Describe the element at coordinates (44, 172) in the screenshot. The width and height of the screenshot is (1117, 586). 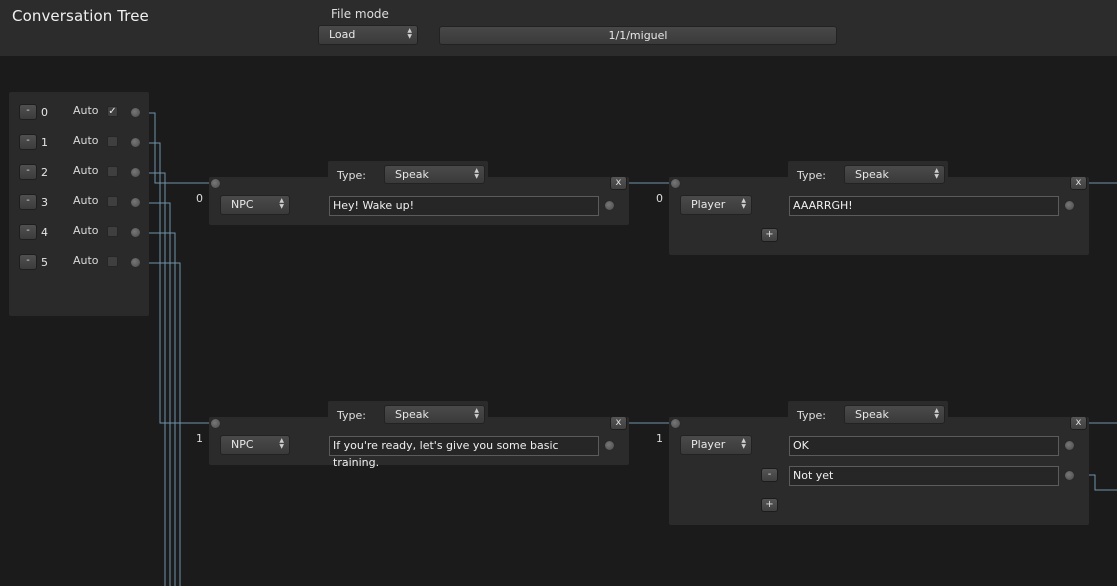
I see `entry-index: 2` at that location.